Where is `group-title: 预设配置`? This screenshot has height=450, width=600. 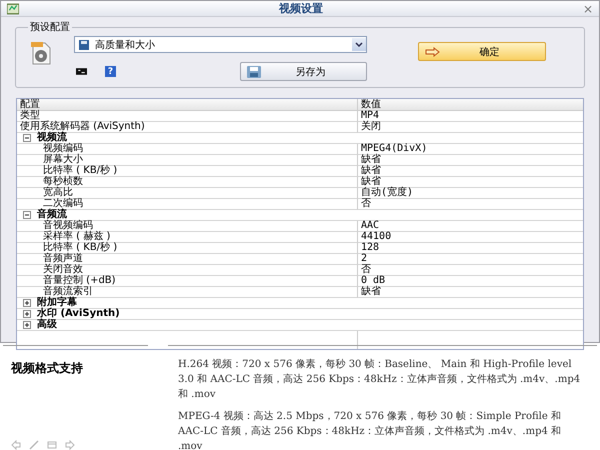
group-title: 预设配置 is located at coordinates (50, 27).